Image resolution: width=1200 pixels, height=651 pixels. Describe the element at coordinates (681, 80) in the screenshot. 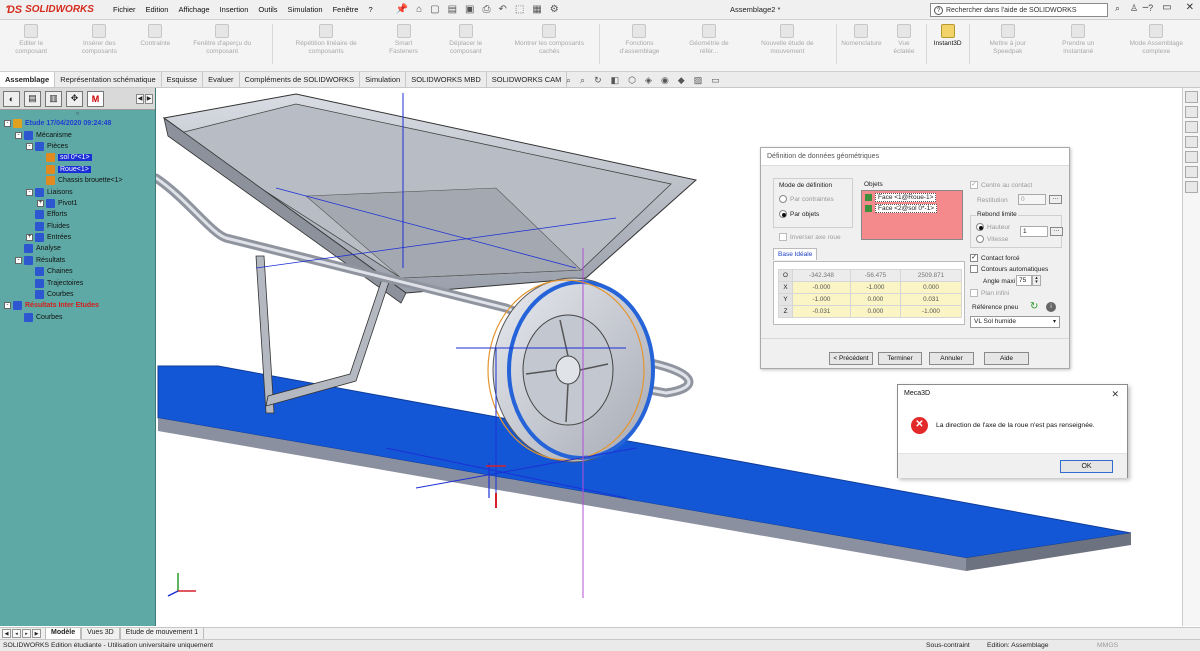

I see `appearance-icon: ◆` at that location.